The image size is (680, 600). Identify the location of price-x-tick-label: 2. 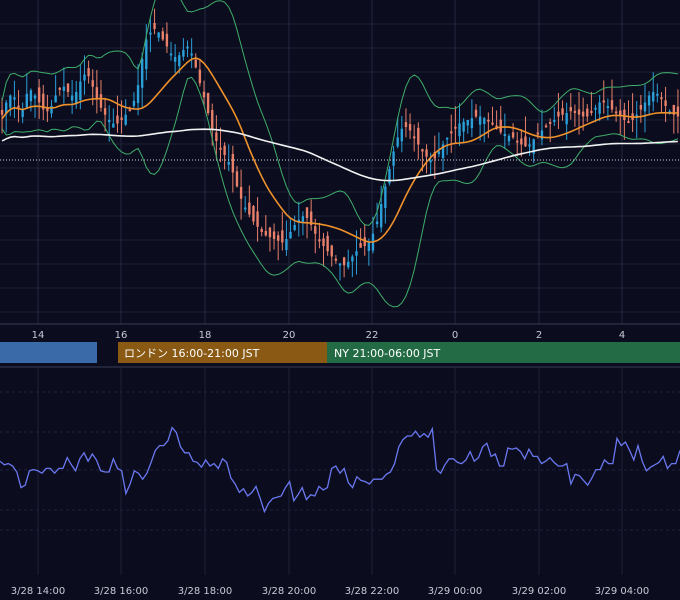
(539, 335).